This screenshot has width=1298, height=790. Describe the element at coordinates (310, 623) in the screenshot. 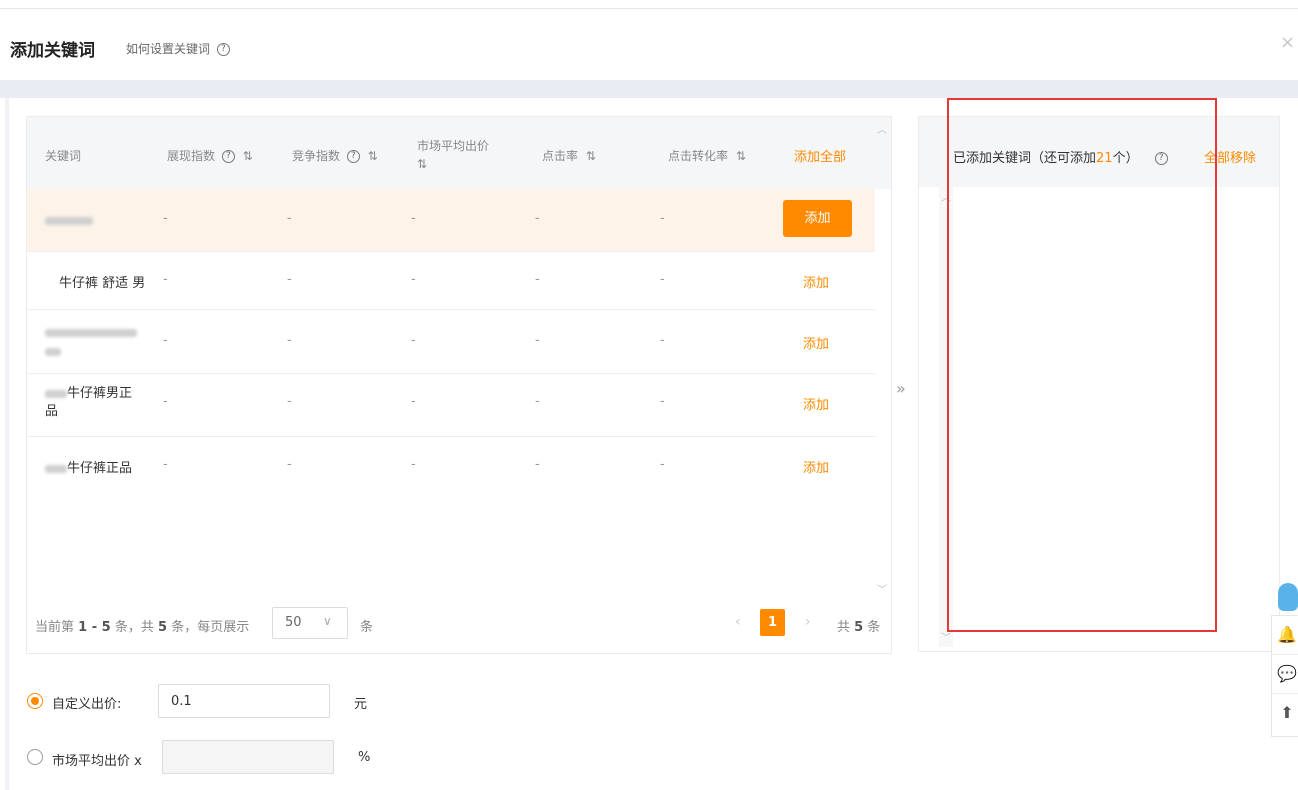

I see `page-size-select: 50 ∨` at that location.